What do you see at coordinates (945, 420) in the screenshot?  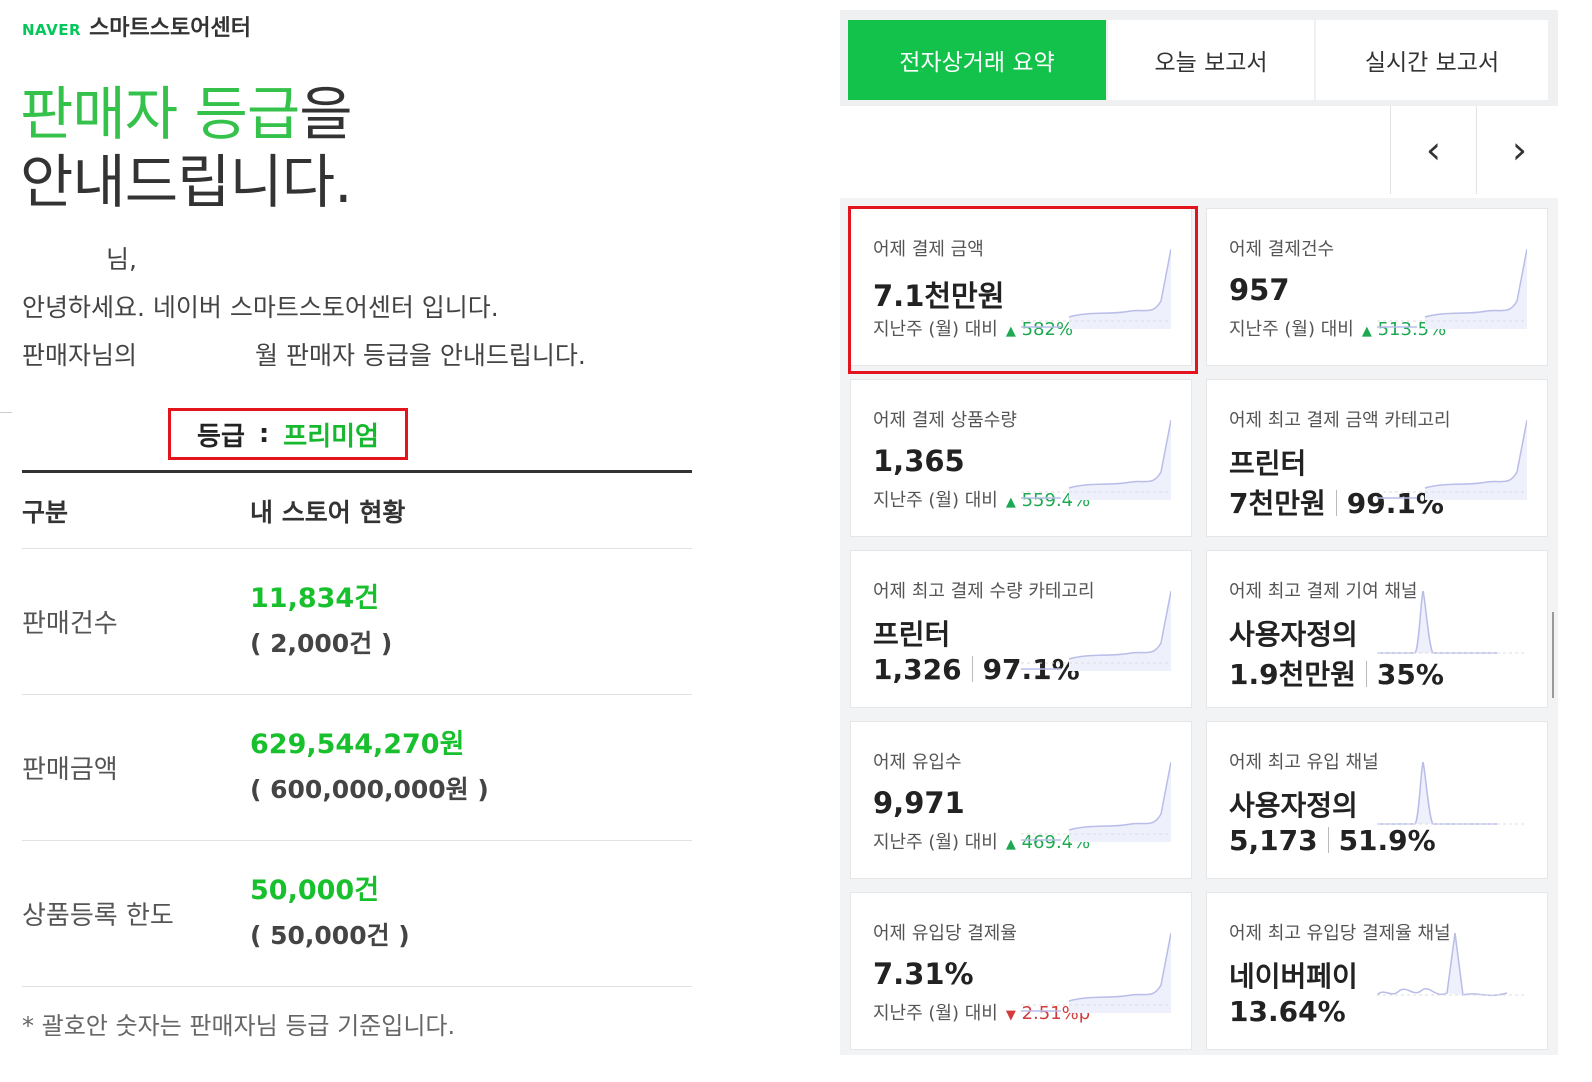 I see `card-label: 어제 결제 상품수량` at bounding box center [945, 420].